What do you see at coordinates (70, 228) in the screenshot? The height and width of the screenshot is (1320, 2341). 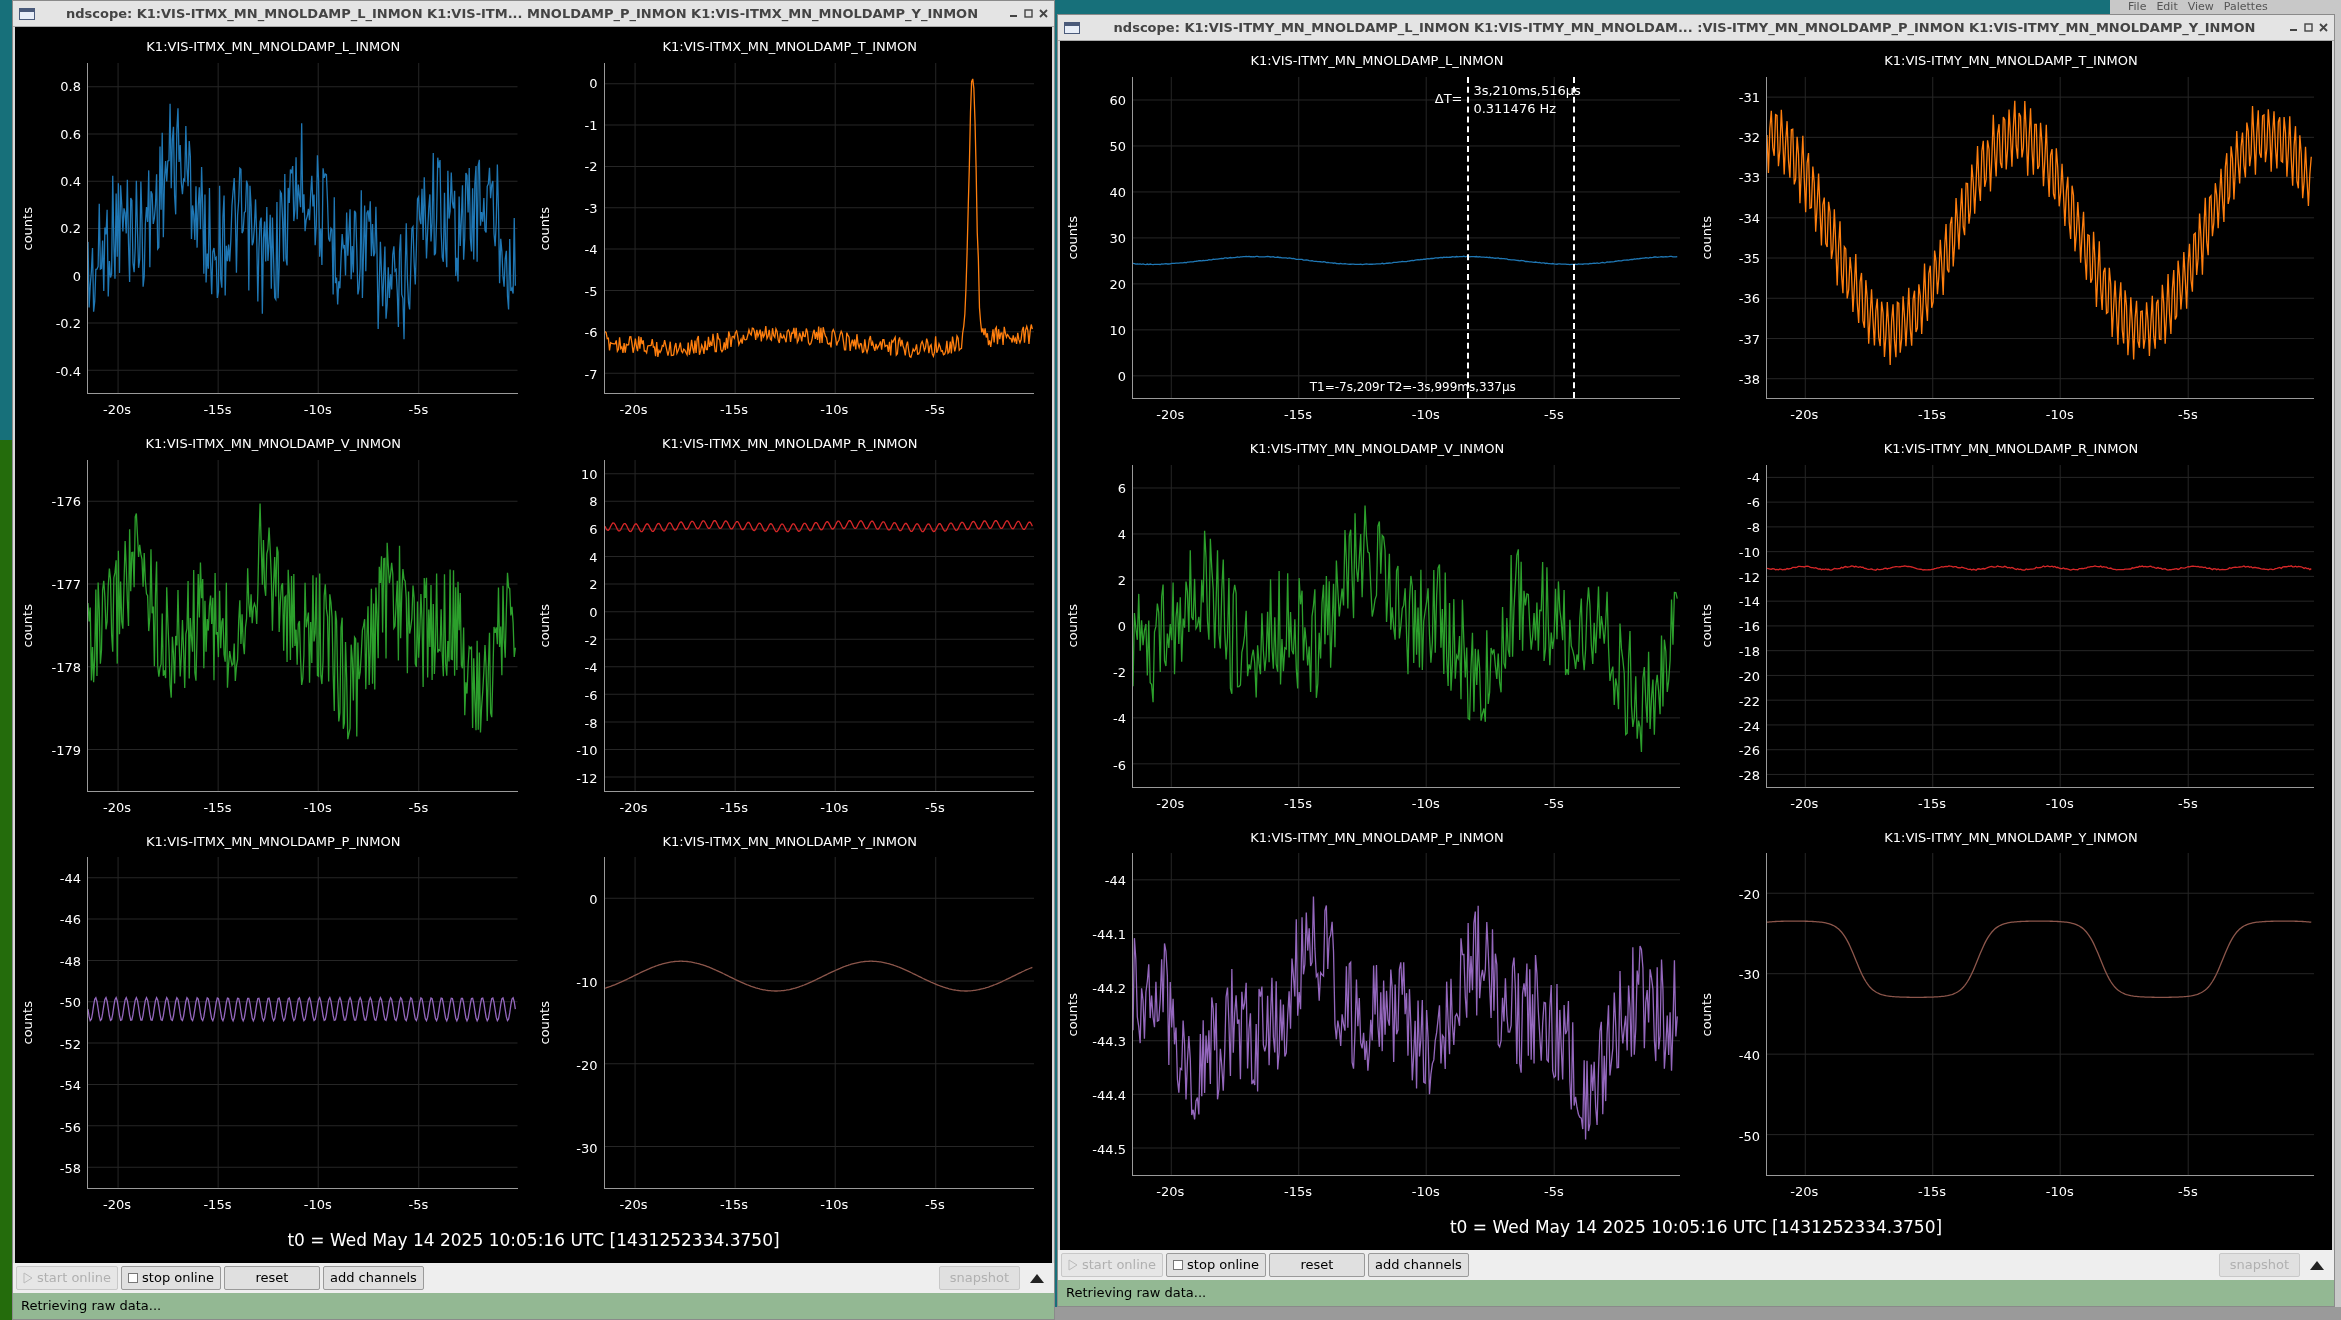 I see `tick-label: 0.2` at bounding box center [70, 228].